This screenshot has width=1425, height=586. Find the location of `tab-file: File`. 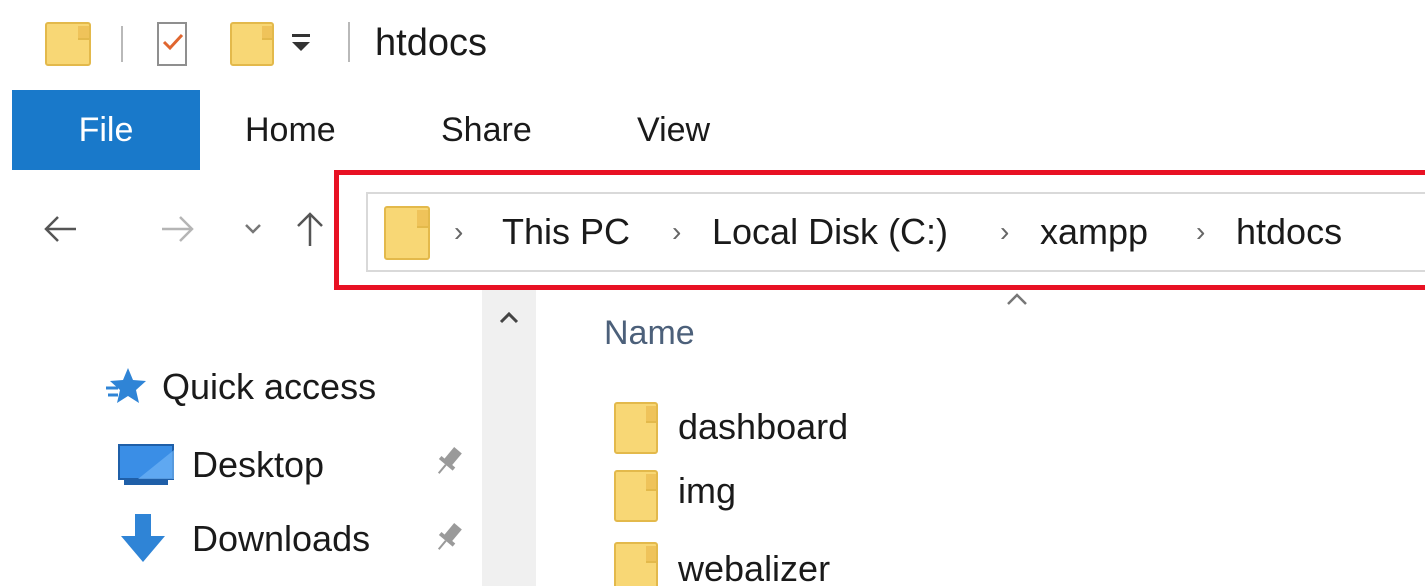

tab-file: File is located at coordinates (106, 130).